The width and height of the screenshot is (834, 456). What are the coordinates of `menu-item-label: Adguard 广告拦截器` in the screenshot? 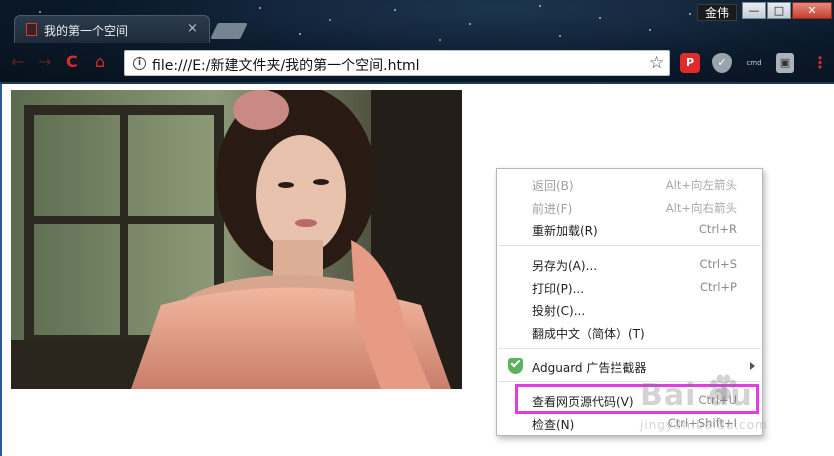 It's located at (589, 368).